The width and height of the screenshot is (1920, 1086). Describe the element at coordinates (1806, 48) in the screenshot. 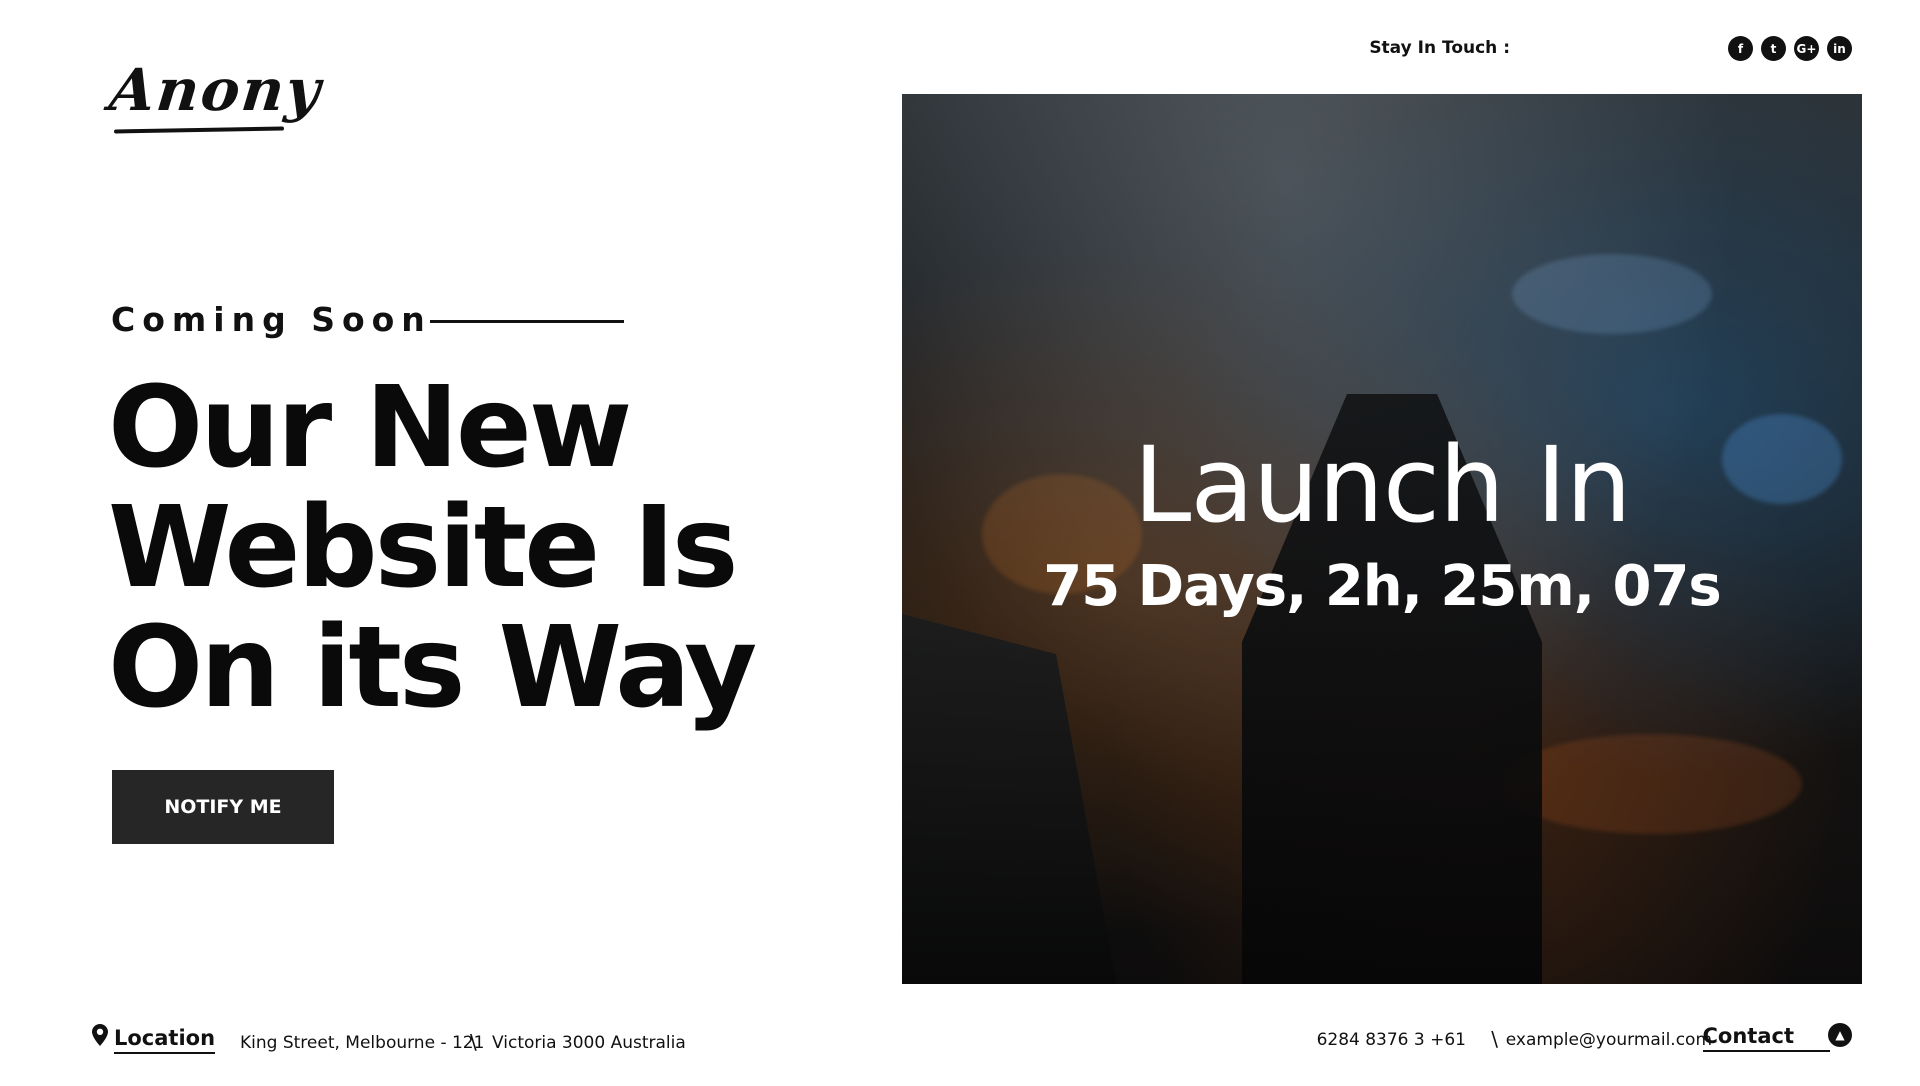

I see `google-plus-icon: G+` at that location.